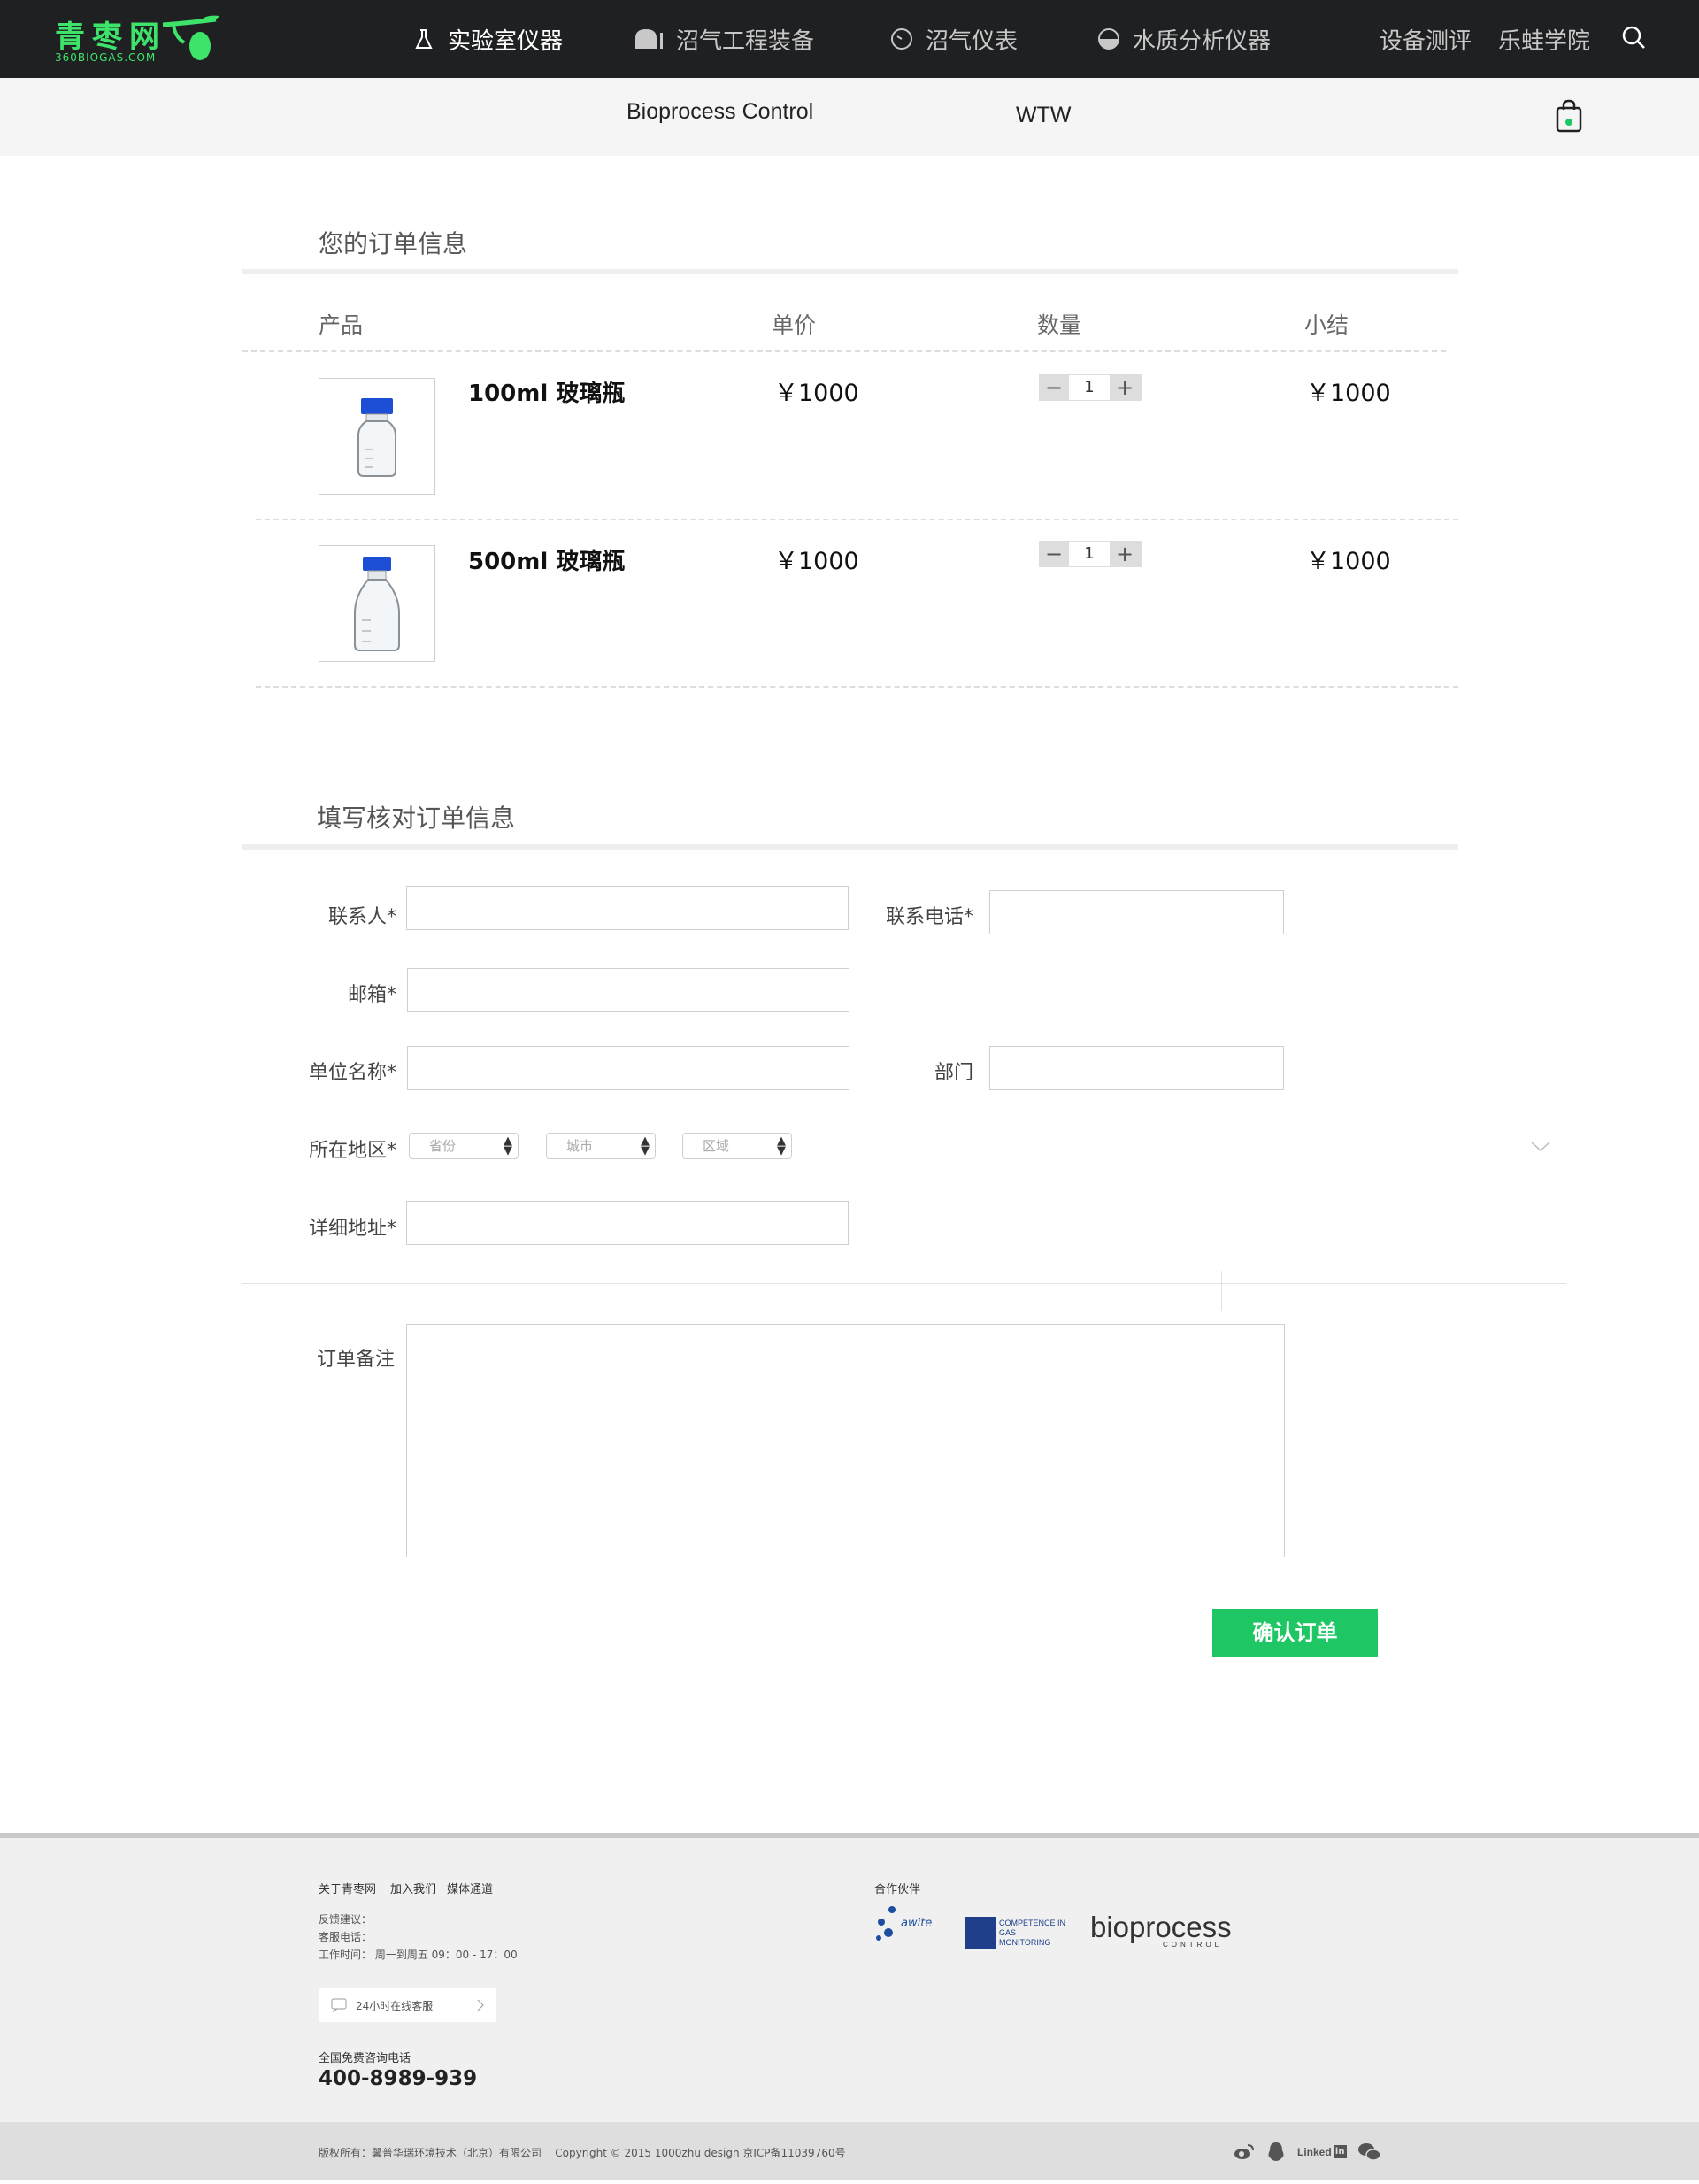  I want to click on jujube-logo-icon, so click(192, 37).